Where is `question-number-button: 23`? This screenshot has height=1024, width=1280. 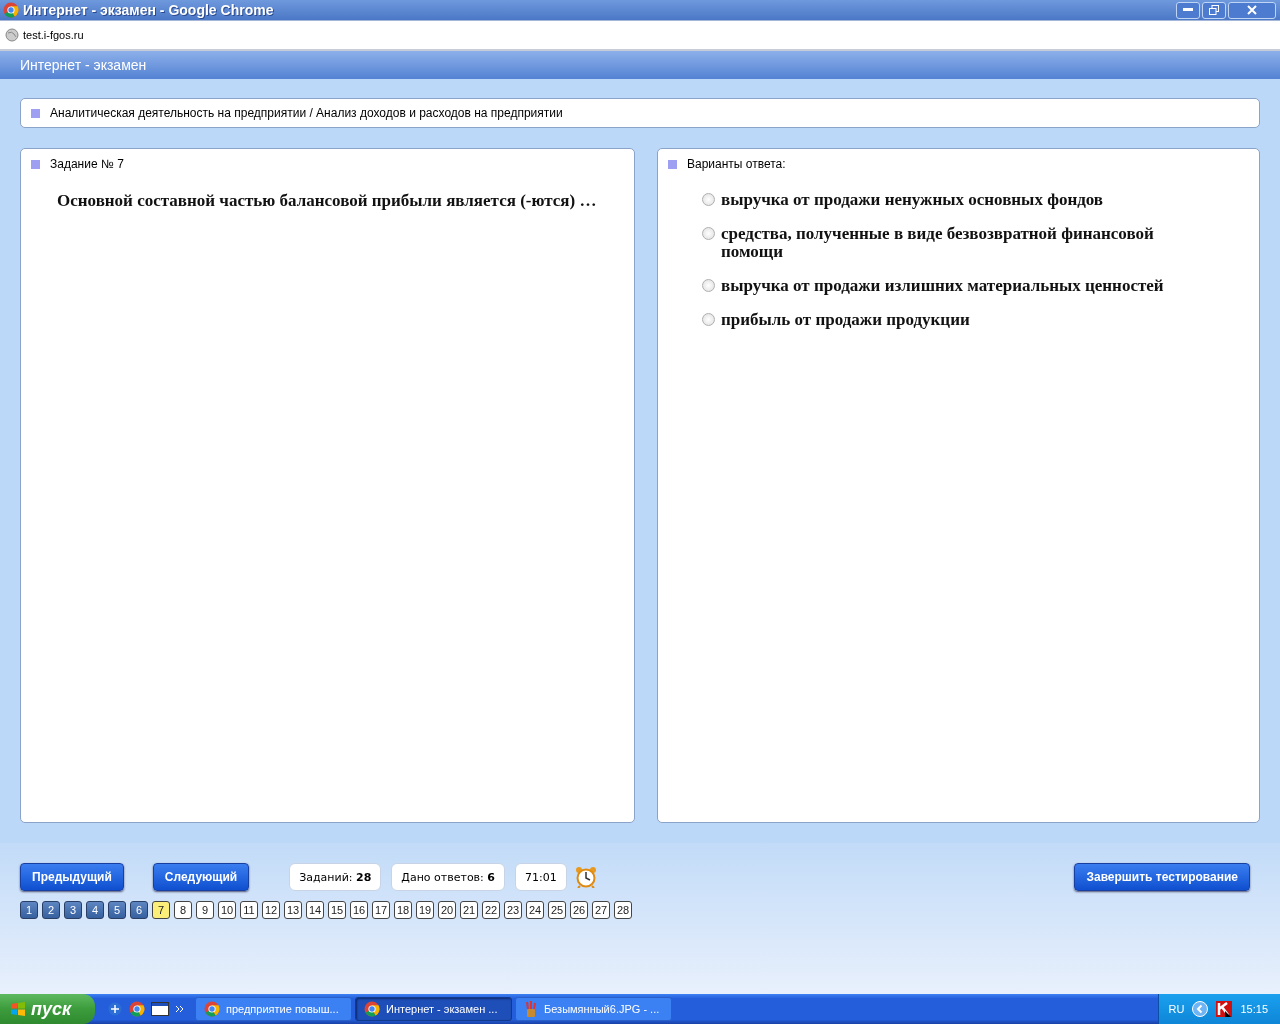 question-number-button: 23 is located at coordinates (513, 910).